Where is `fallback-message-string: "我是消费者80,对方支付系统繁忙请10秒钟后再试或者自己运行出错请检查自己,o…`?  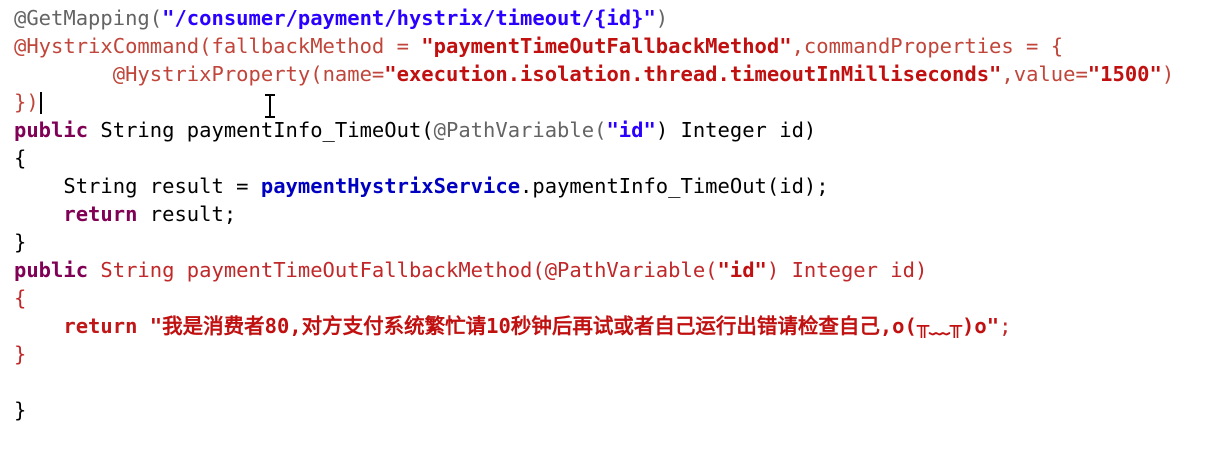
fallback-message-string: "我是消费者80,对方支付系统繁忙请10秒钟后再试或者自己运行出错请检查自己,o… is located at coordinates (574, 326).